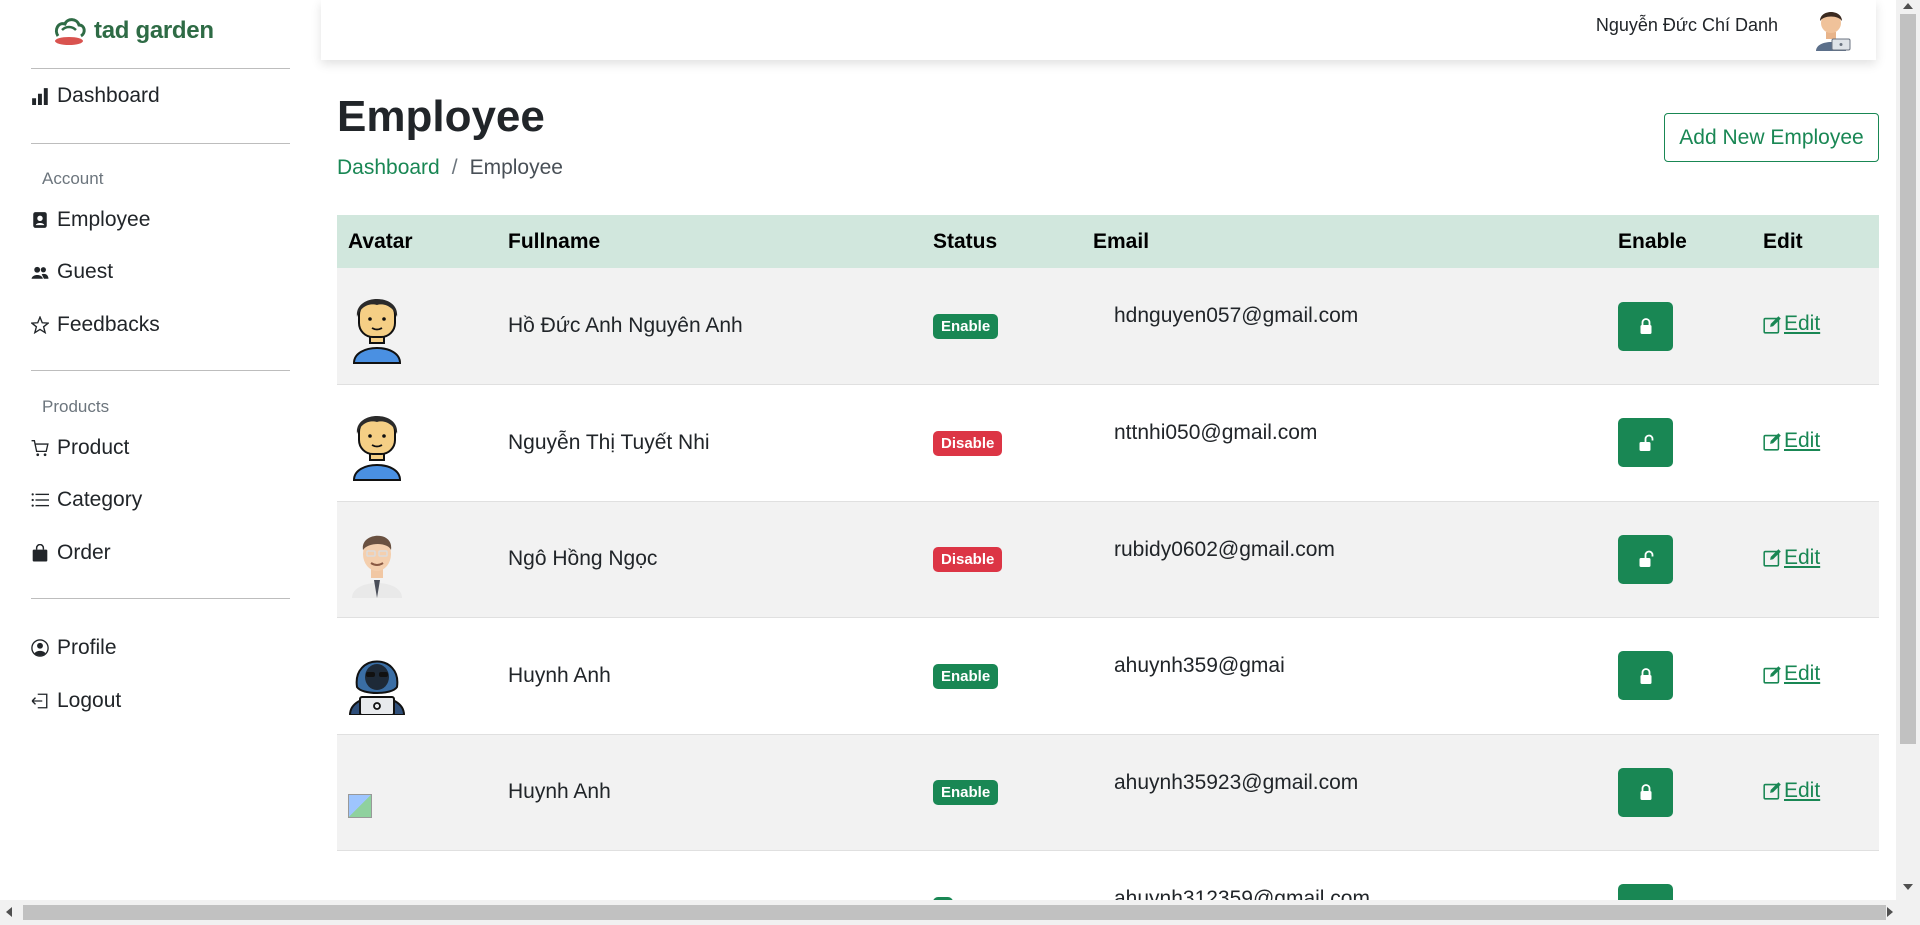 The image size is (1920, 925). What do you see at coordinates (104, 219) in the screenshot?
I see `sidebar-item-label: Employee` at bounding box center [104, 219].